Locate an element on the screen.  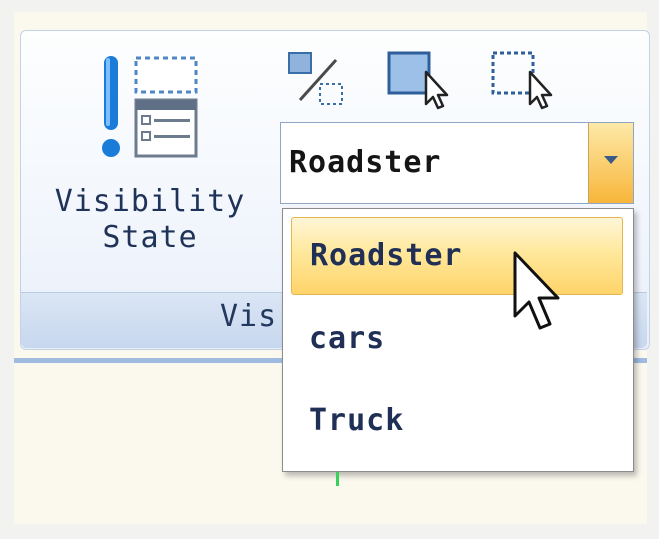
dropdown-item-label: Truck is located at coordinates (357, 420).